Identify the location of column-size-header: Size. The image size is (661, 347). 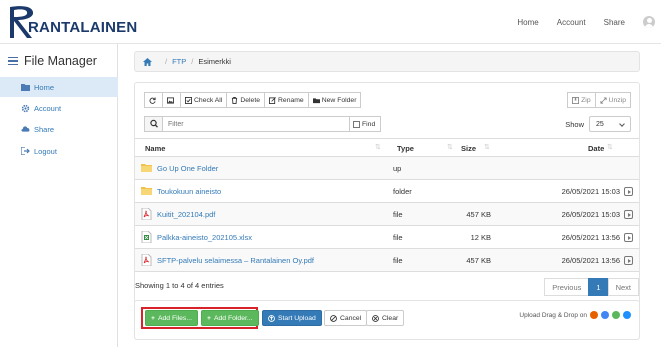
(468, 148).